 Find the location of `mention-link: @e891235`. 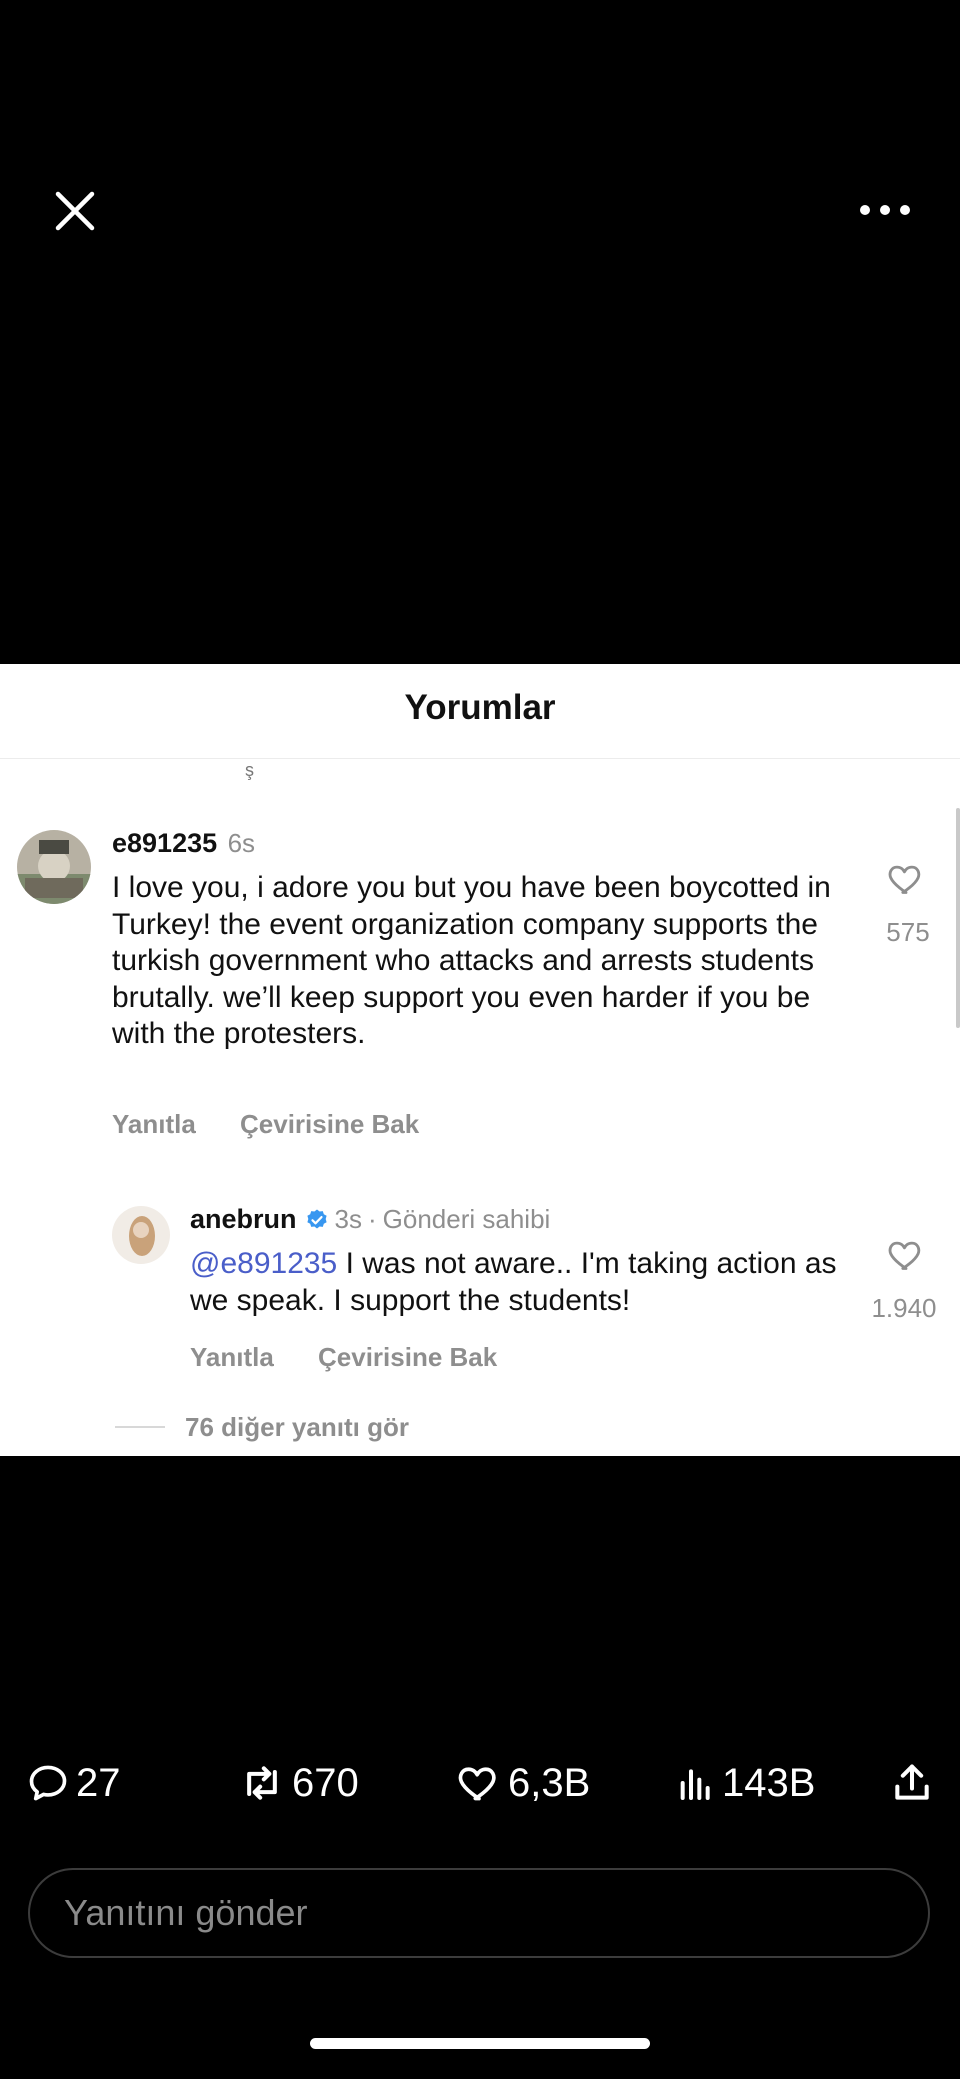

mention-link: @e891235 is located at coordinates (263, 1263).